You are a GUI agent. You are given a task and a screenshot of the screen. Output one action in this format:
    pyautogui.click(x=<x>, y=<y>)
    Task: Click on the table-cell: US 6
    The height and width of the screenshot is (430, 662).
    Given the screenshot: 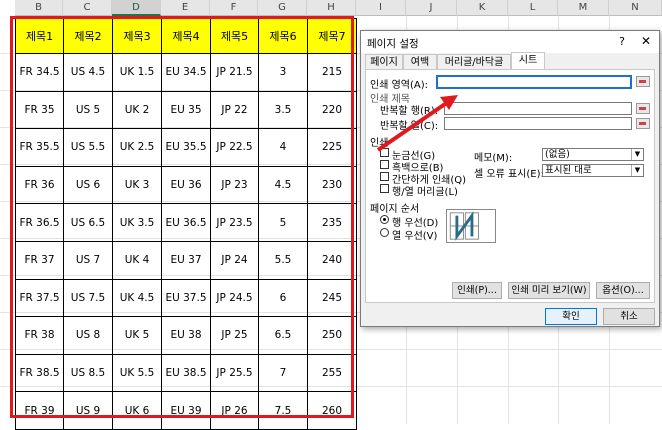 What is the action you would take?
    pyautogui.click(x=88, y=185)
    